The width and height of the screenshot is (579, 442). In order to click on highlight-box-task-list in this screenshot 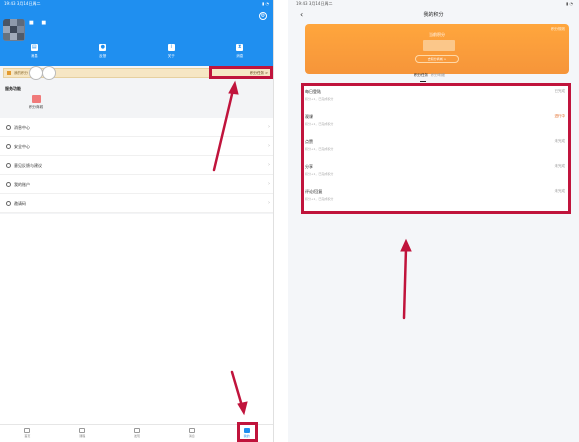, I will do `click(436, 148)`.